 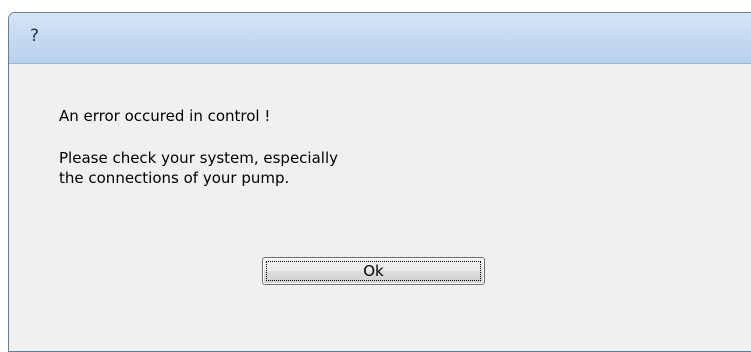 I want to click on window-title: ?, so click(x=35, y=36).